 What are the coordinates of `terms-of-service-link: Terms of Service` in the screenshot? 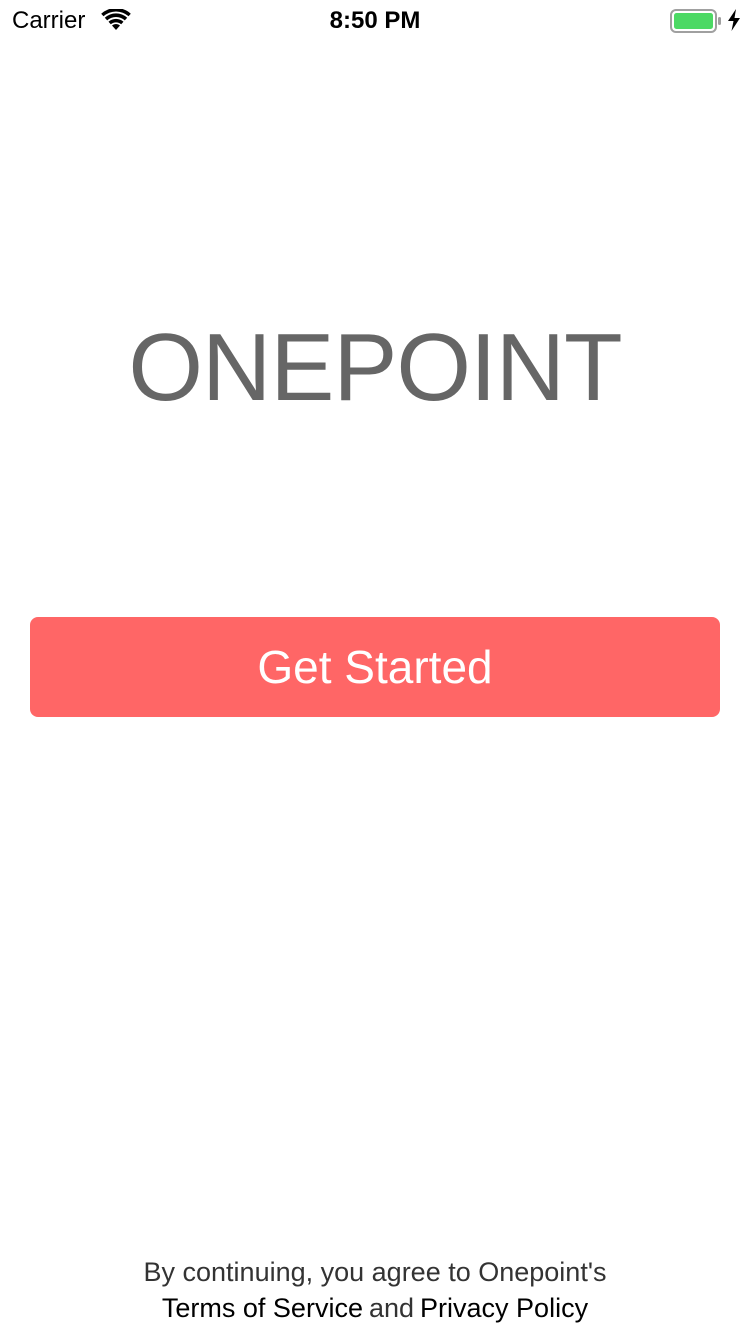 It's located at (262, 1308).